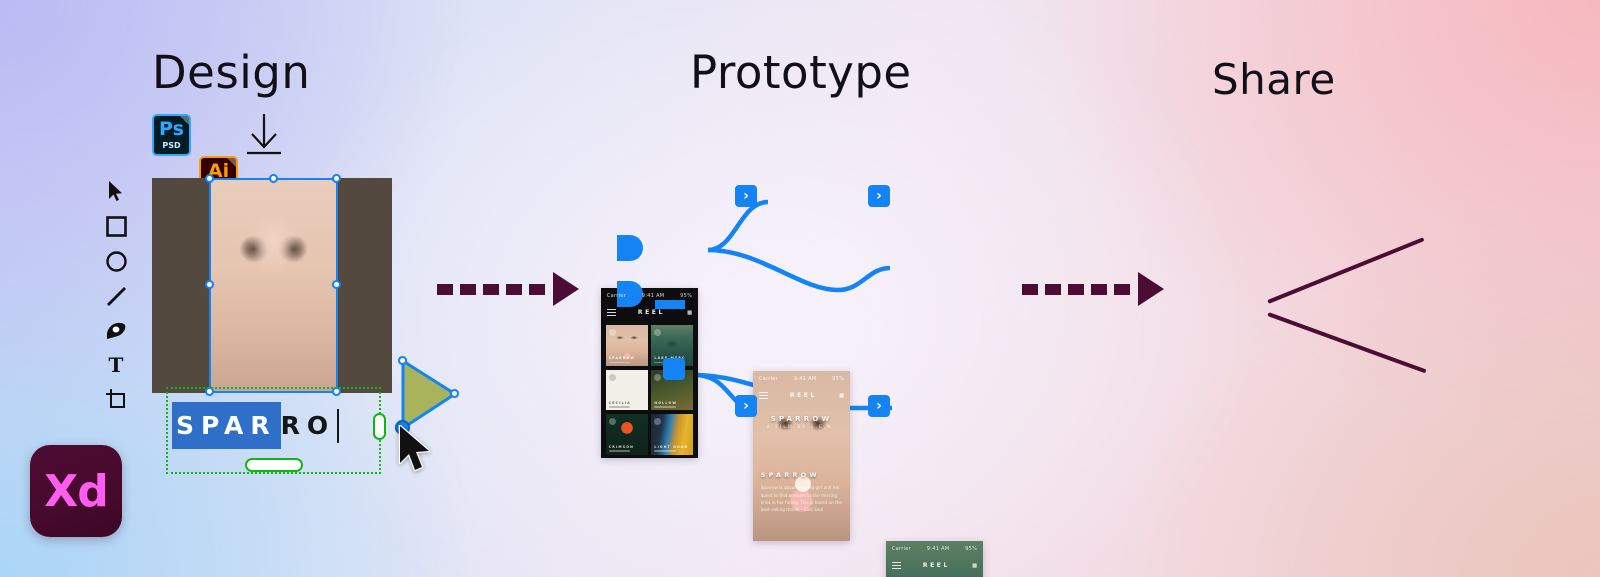 The width and height of the screenshot is (1600, 577). What do you see at coordinates (1274, 79) in the screenshot?
I see `section-title-share: Share` at bounding box center [1274, 79].